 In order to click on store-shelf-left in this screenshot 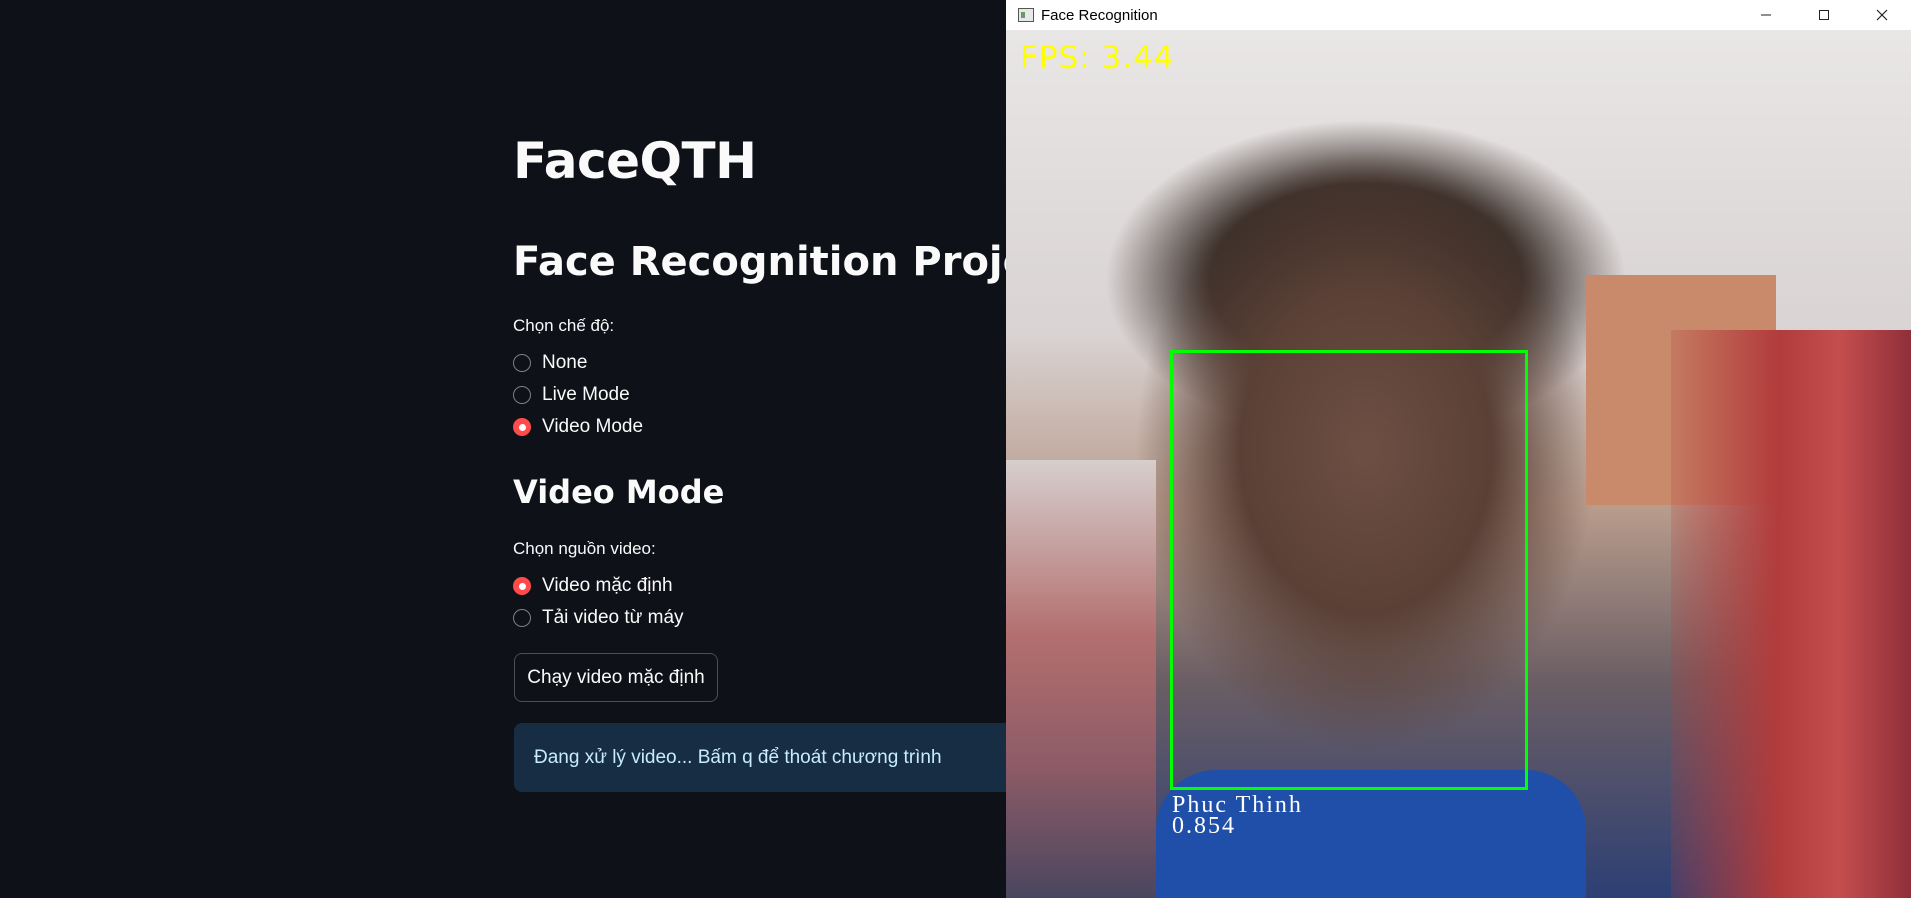, I will do `click(1081, 679)`.